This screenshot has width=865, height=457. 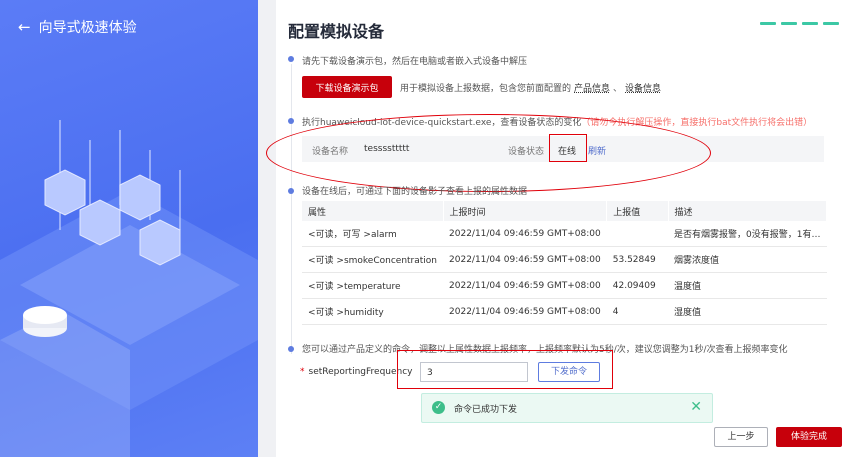 I want to click on back-link: ← 向导式极速体验, so click(x=77, y=27).